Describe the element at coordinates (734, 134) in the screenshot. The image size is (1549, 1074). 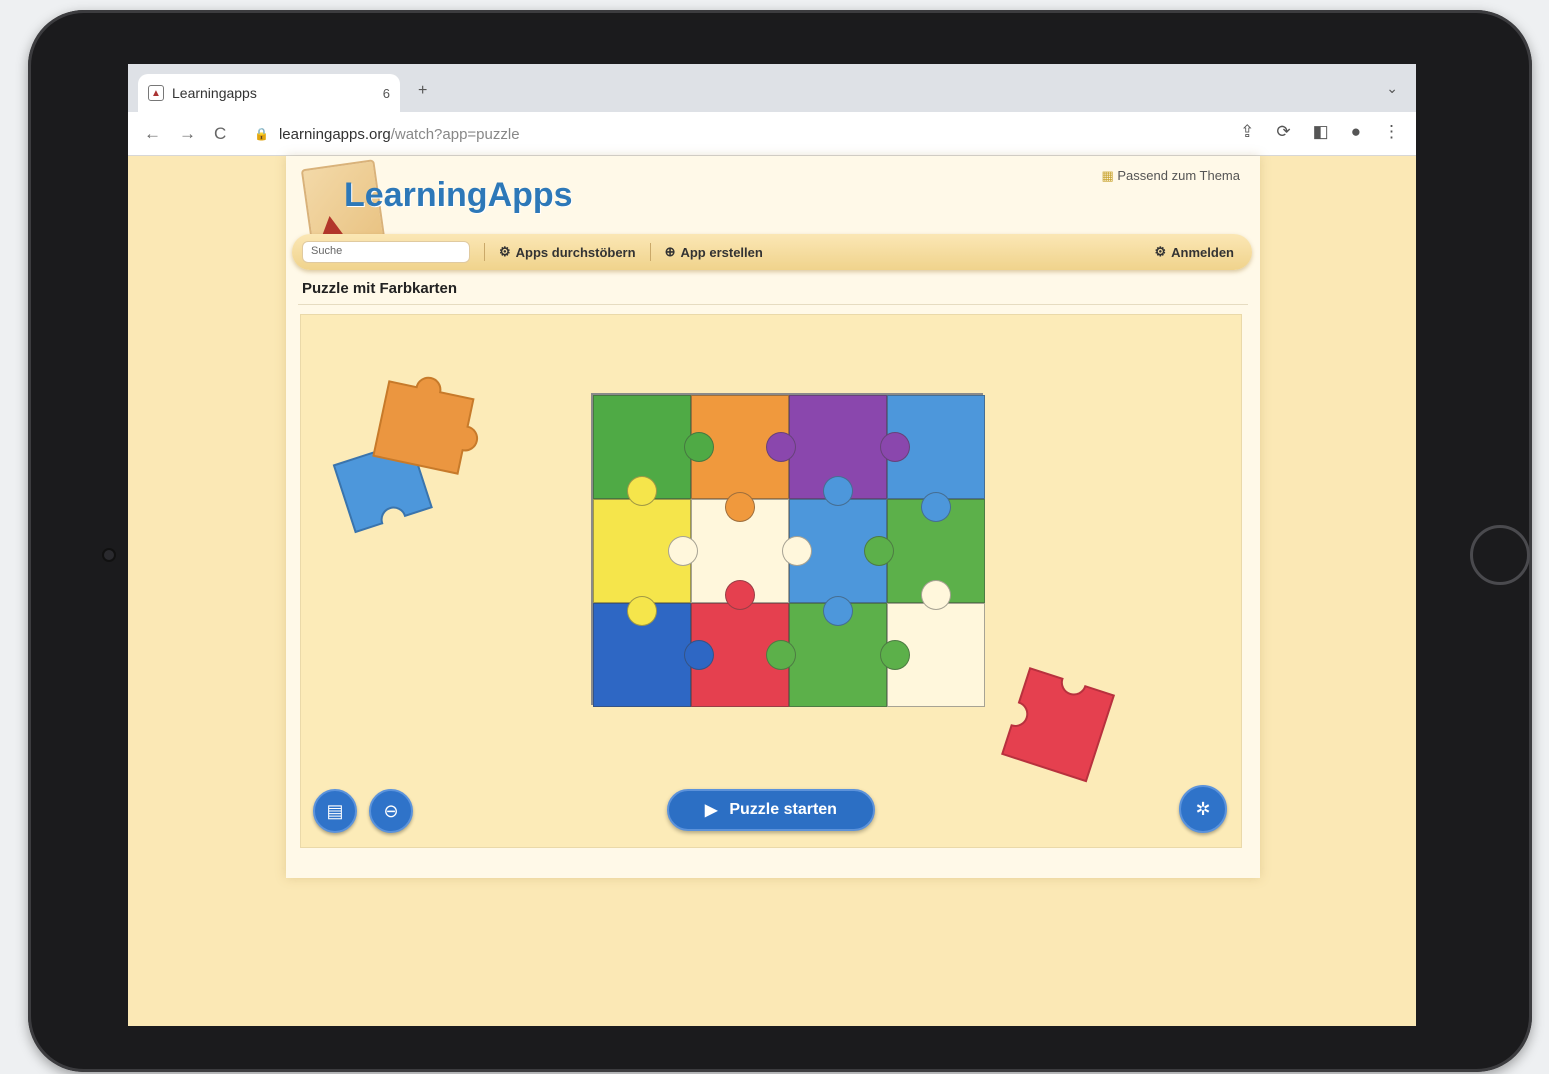
I see `url-field: 🔒 learningapps.org/watch?app=puzzle` at that location.